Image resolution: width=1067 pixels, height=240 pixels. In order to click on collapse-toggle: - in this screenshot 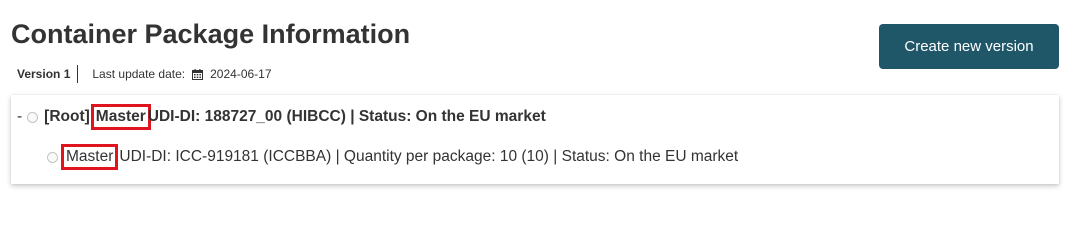, I will do `click(19, 117)`.